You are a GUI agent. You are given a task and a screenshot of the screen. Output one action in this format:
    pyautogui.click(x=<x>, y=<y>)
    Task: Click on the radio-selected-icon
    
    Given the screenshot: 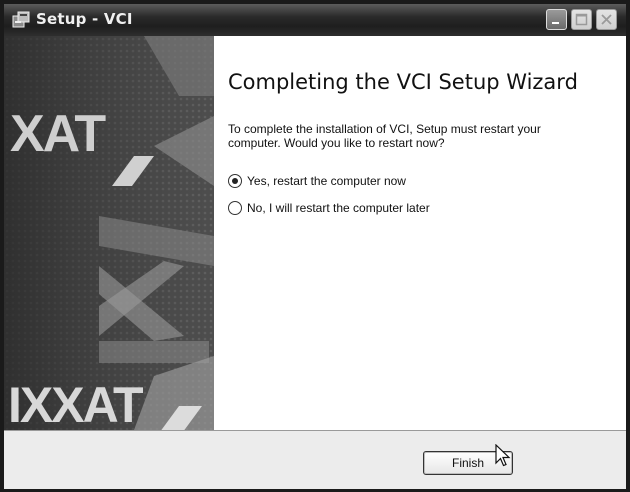 What is the action you would take?
    pyautogui.click(x=235, y=181)
    